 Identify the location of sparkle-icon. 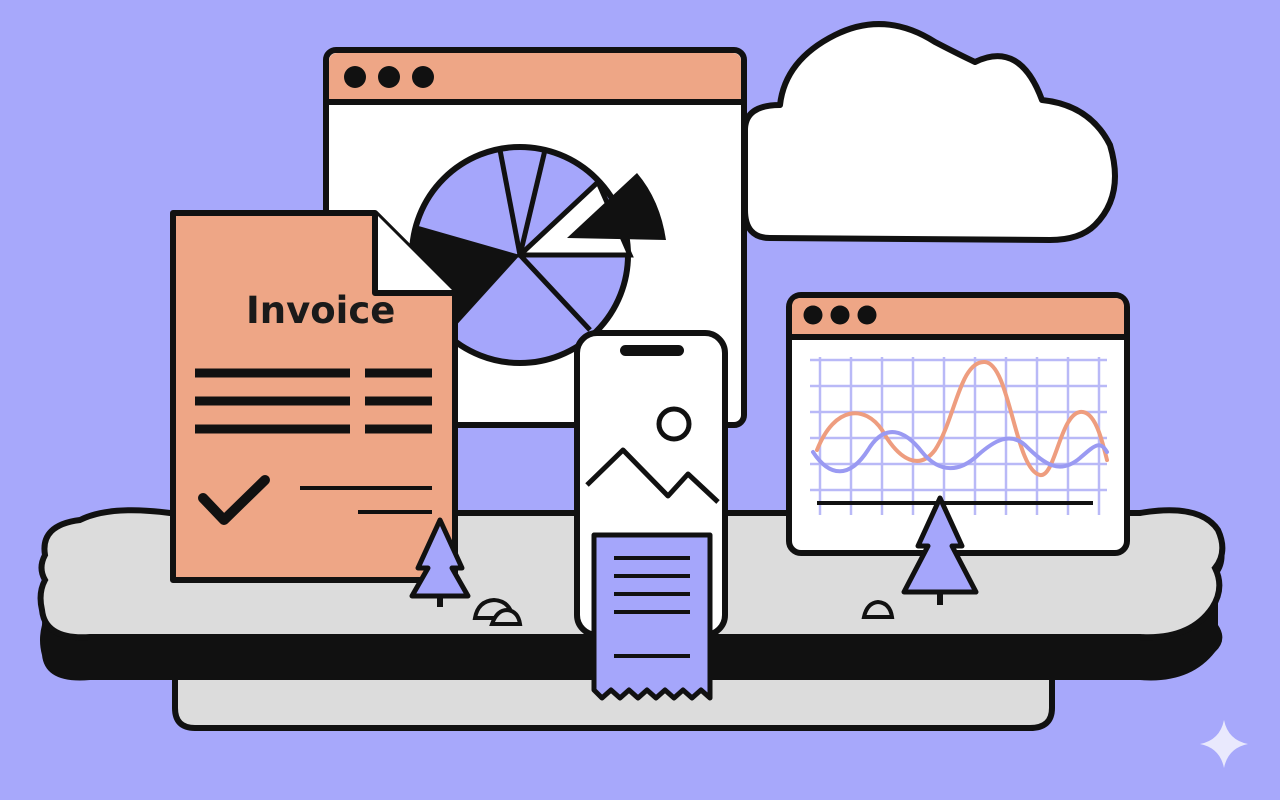
(1224, 744).